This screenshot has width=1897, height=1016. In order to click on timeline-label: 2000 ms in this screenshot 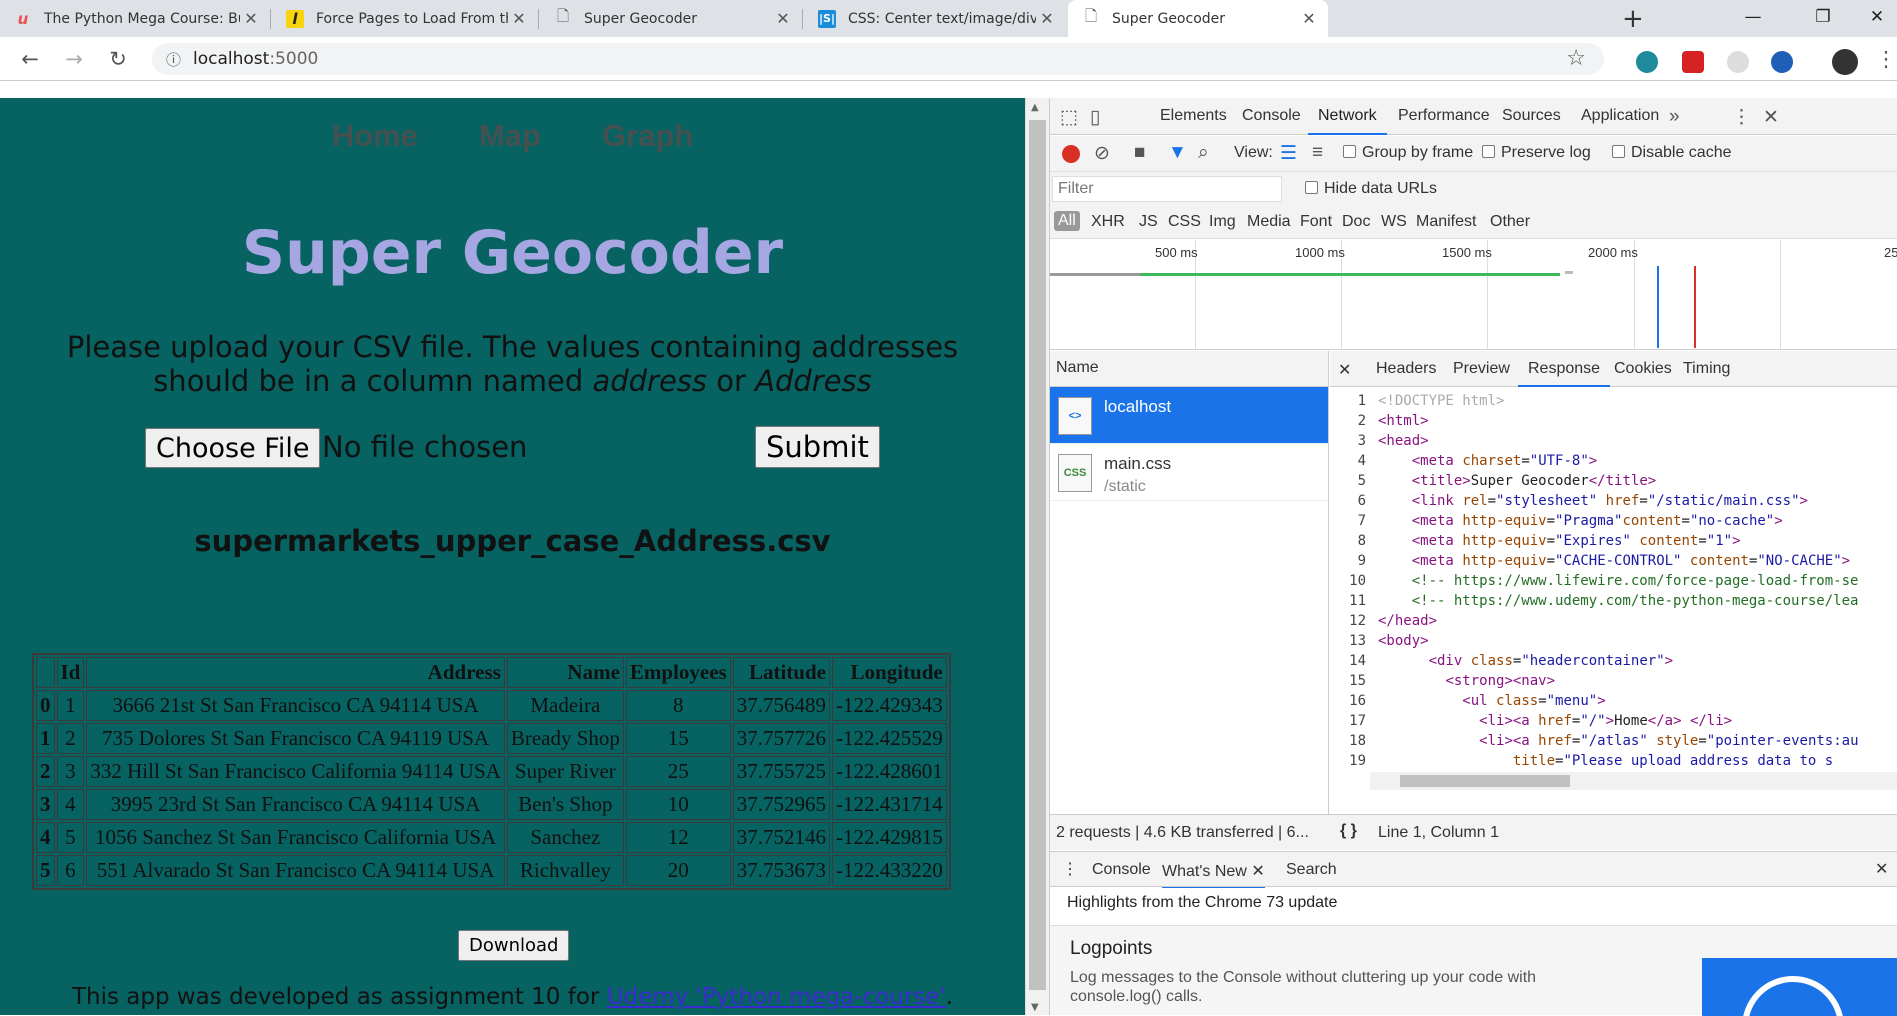, I will do `click(1613, 252)`.